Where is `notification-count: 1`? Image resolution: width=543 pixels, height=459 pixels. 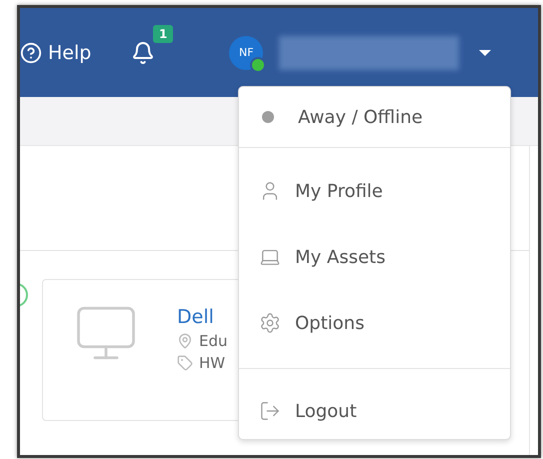
notification-count: 1 is located at coordinates (163, 33).